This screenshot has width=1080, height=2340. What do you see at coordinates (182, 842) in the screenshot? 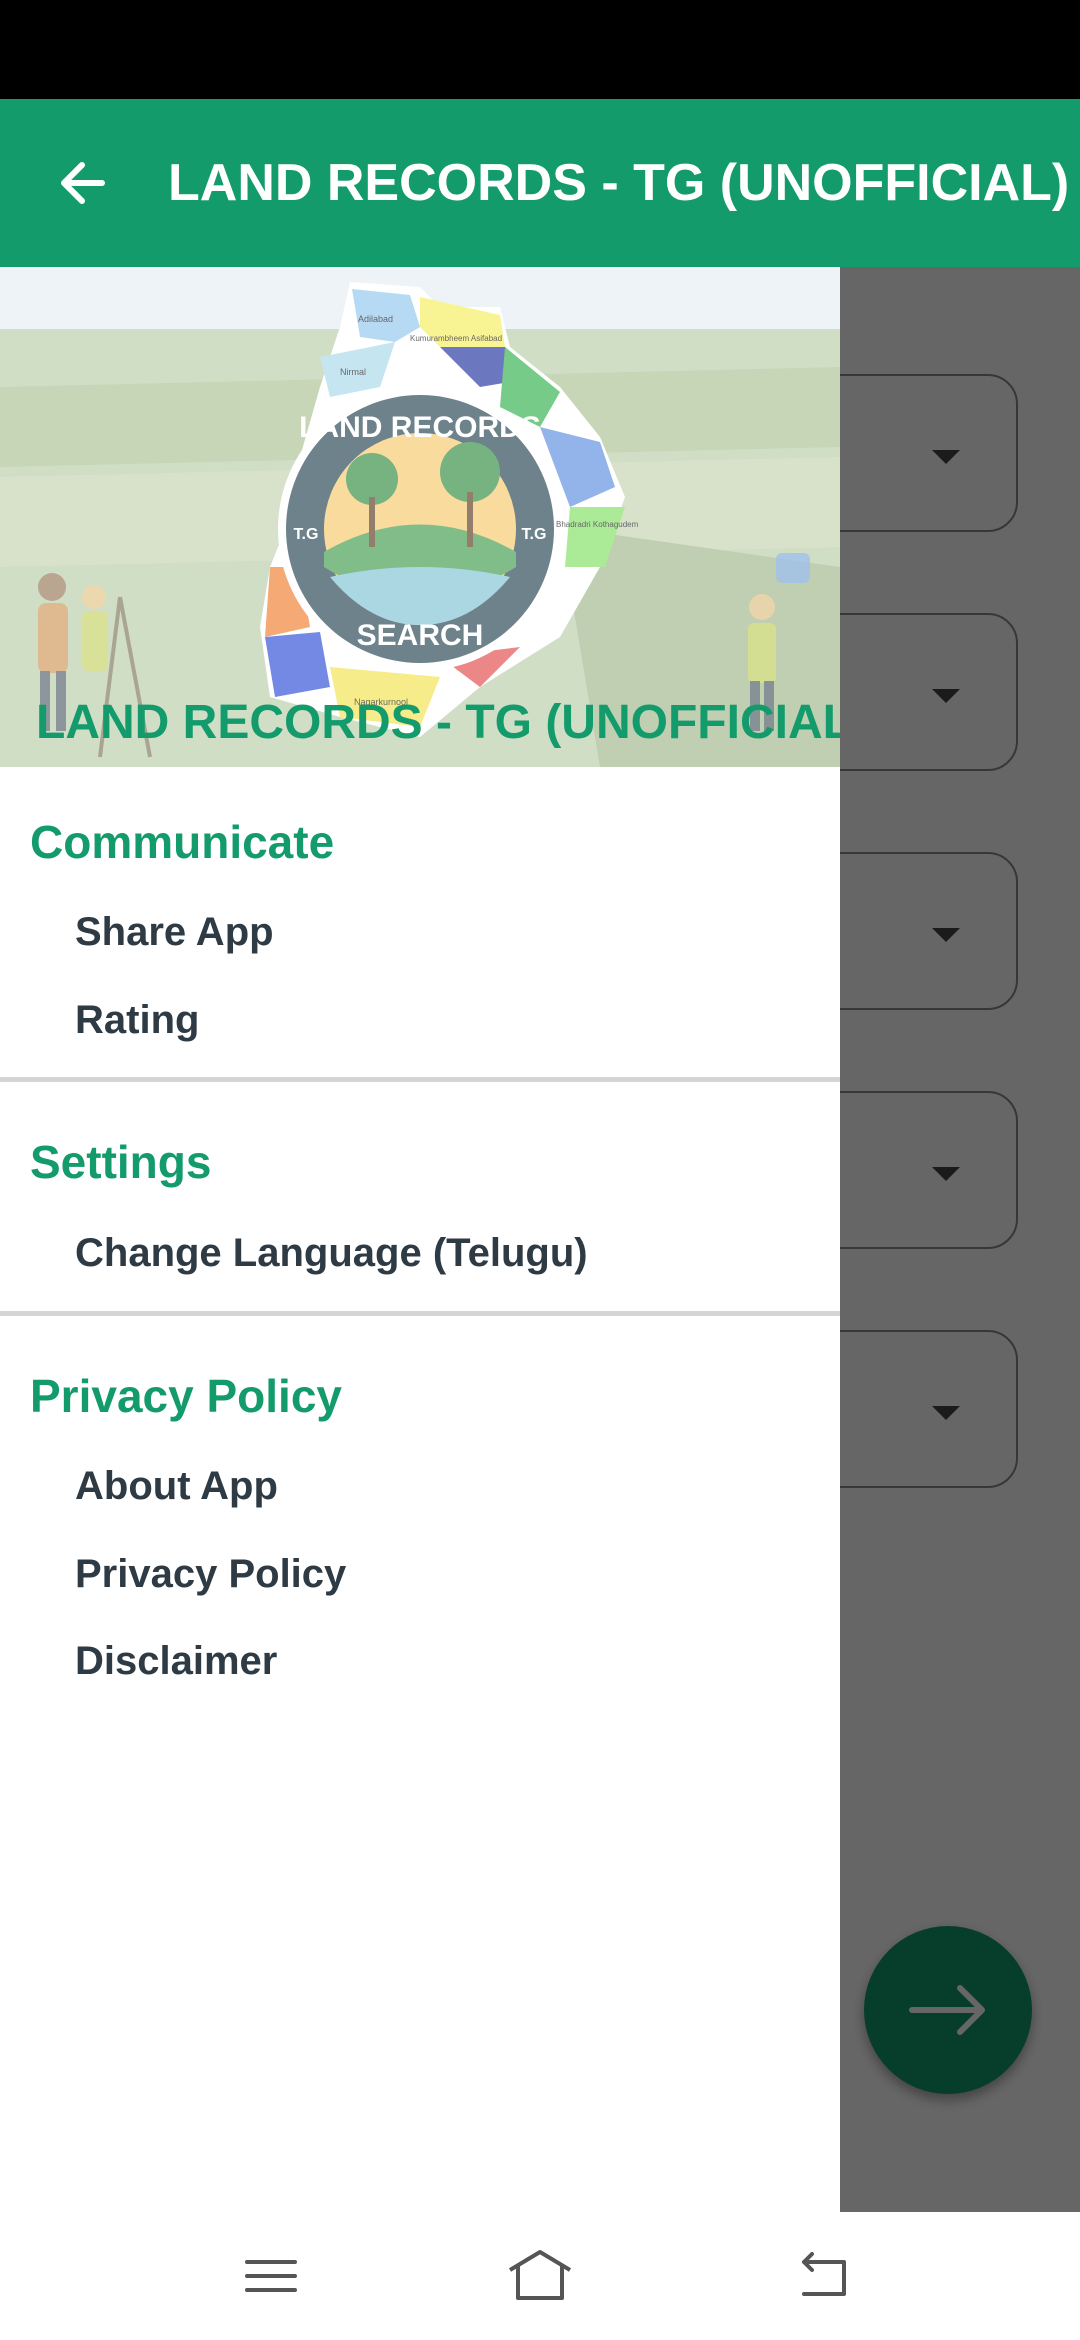
I see `section-title-communicate: Communicate` at bounding box center [182, 842].